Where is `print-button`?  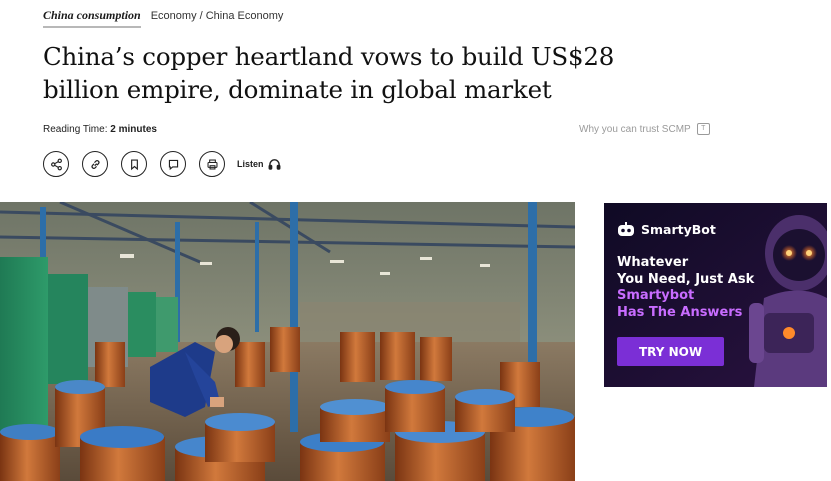
print-button is located at coordinates (212, 164).